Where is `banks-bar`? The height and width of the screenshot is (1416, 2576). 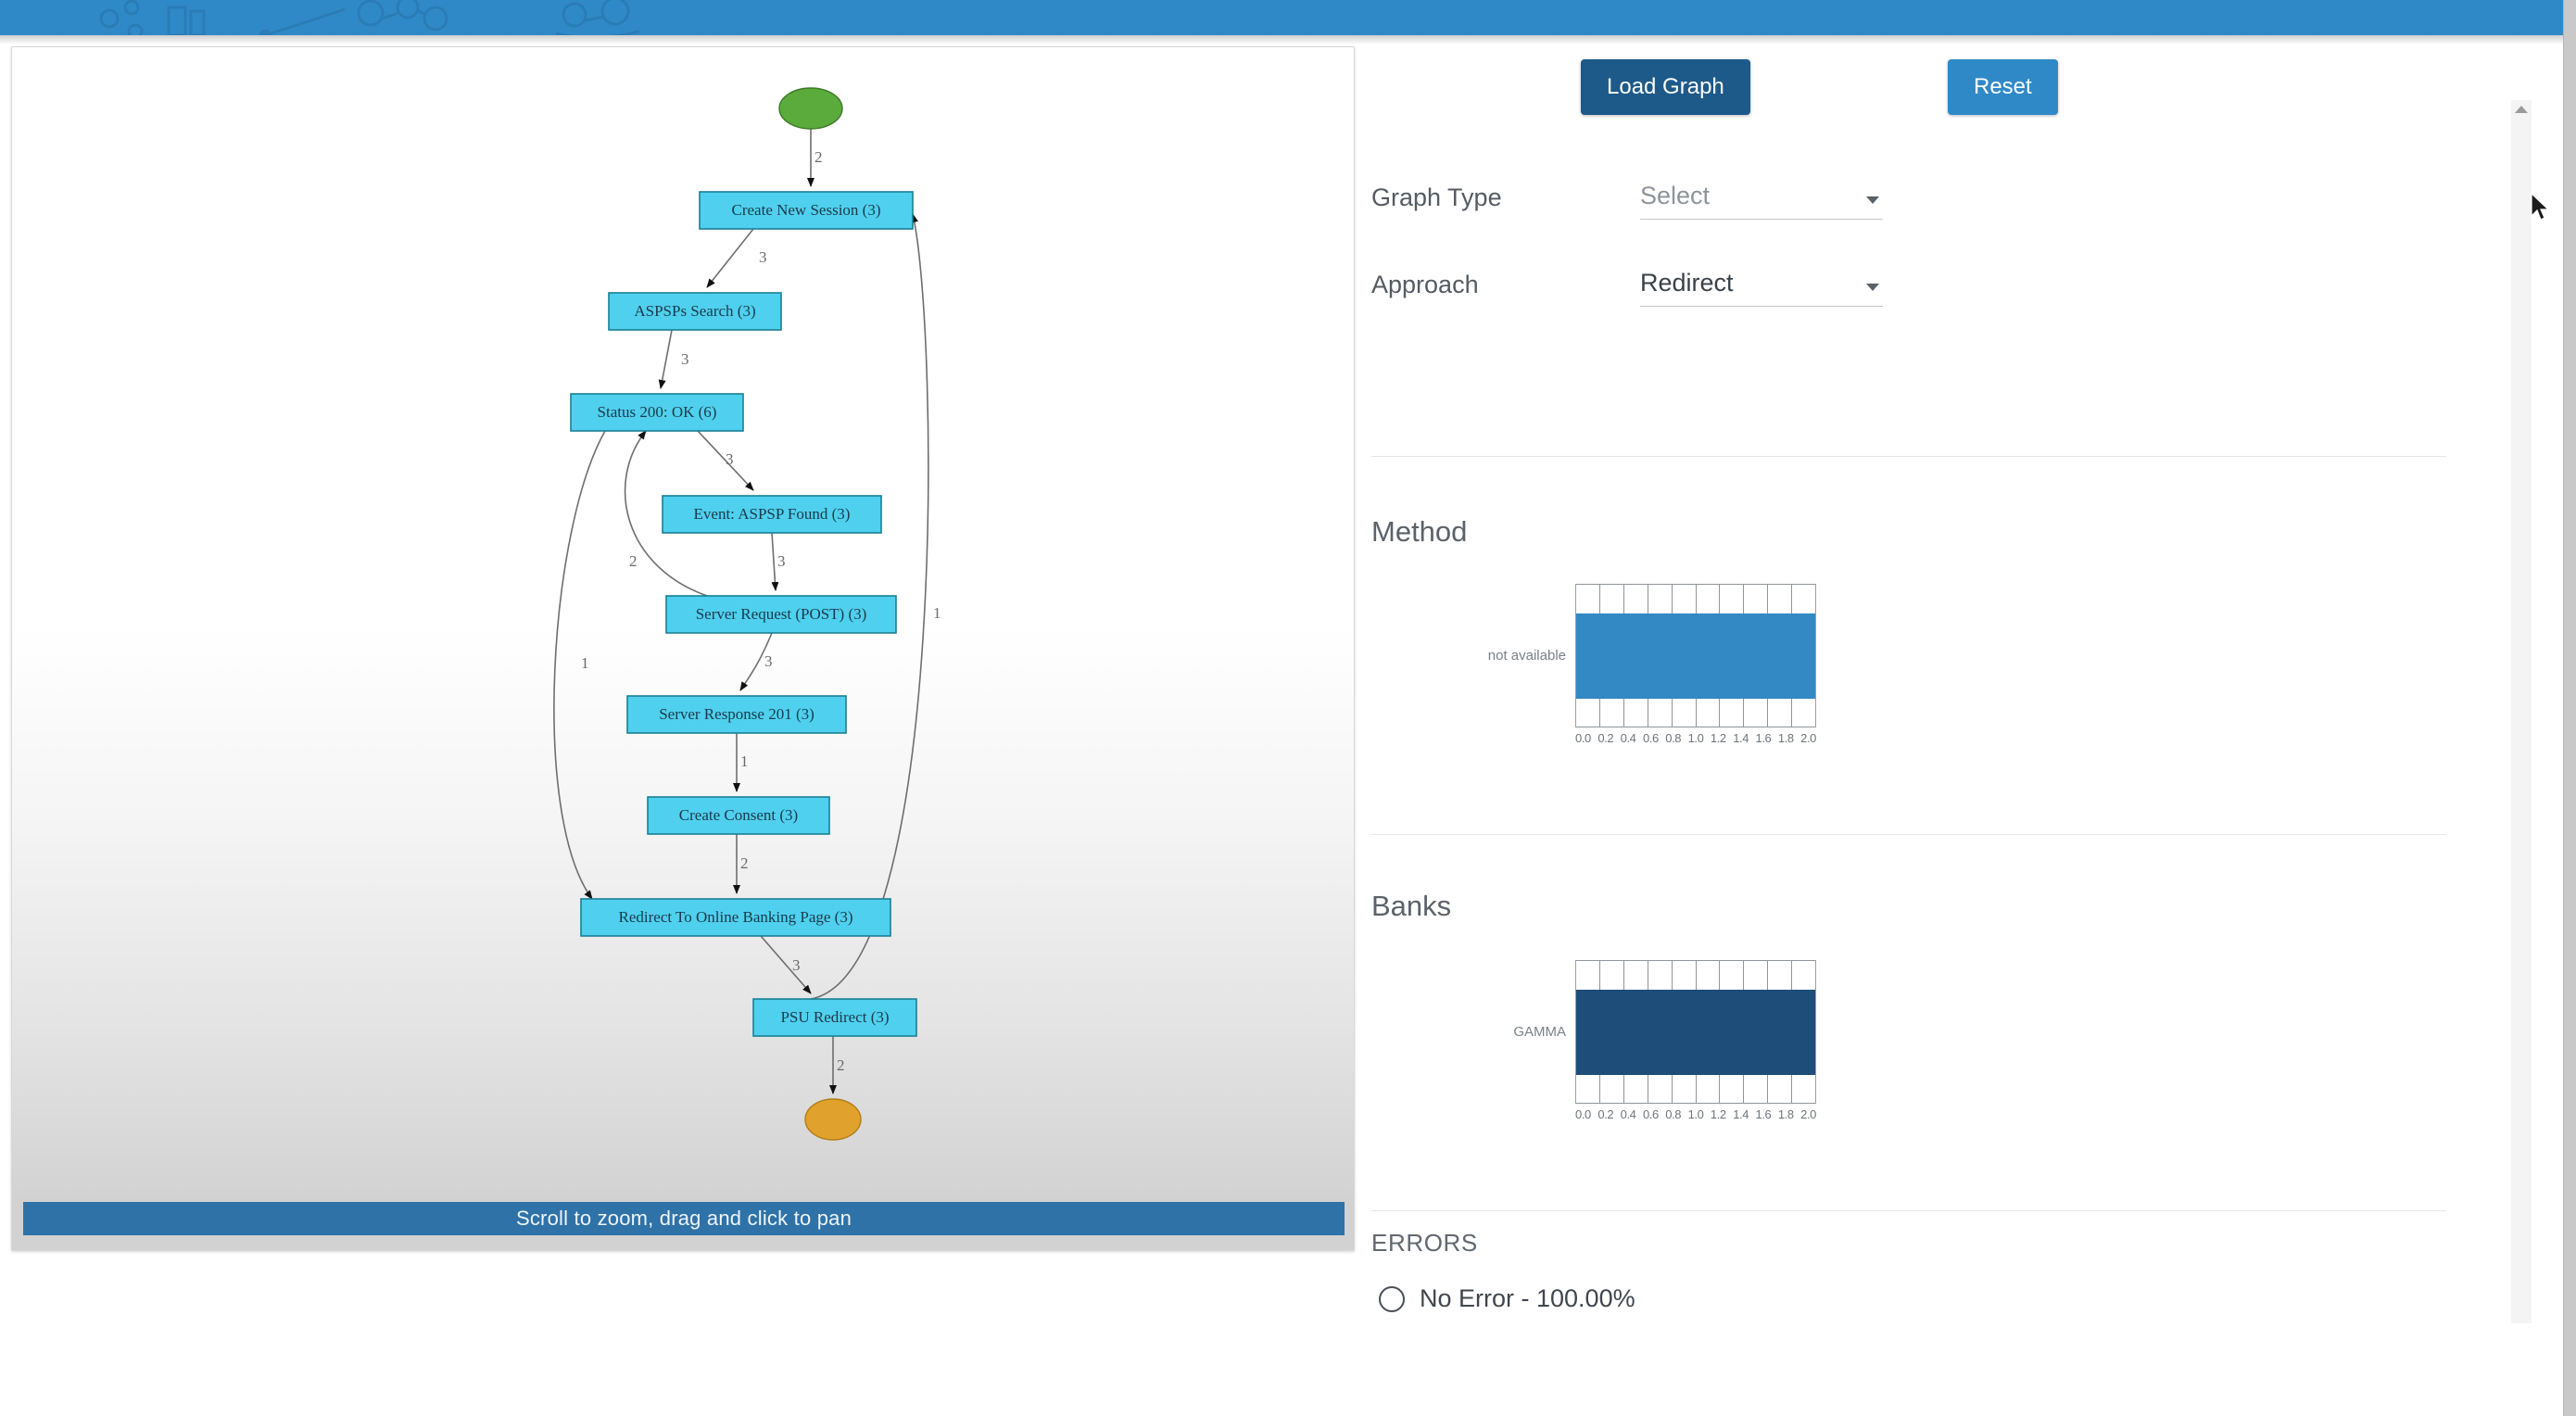
banks-bar is located at coordinates (1695, 1032).